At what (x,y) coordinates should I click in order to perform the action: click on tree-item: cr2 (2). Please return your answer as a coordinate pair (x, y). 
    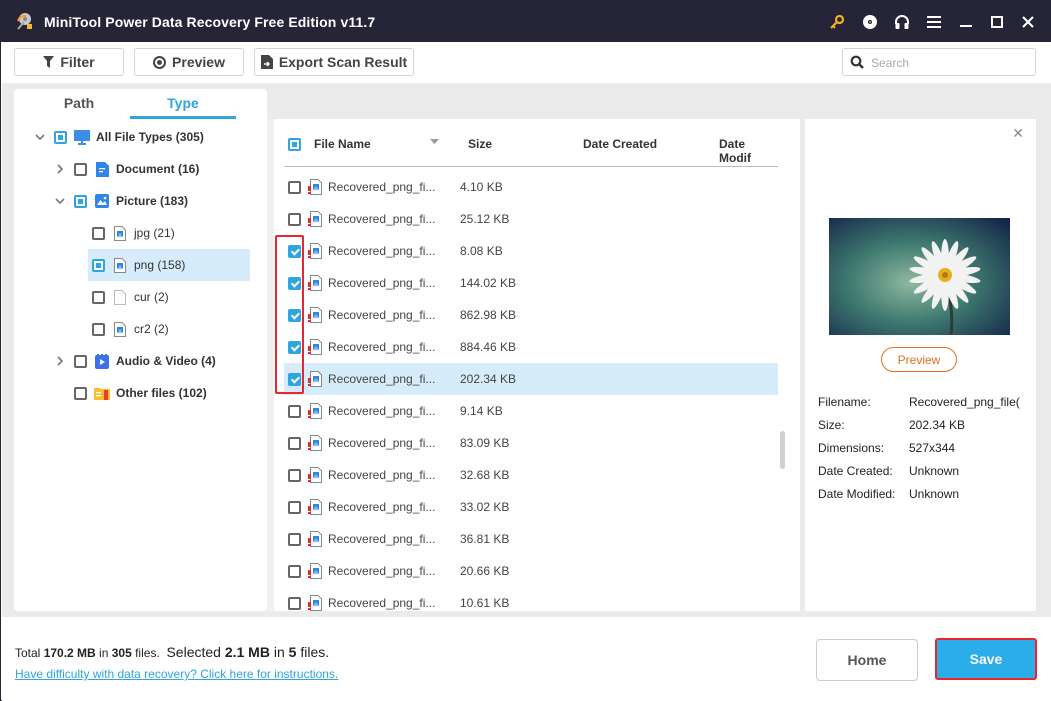
    Looking at the image, I should click on (169, 329).